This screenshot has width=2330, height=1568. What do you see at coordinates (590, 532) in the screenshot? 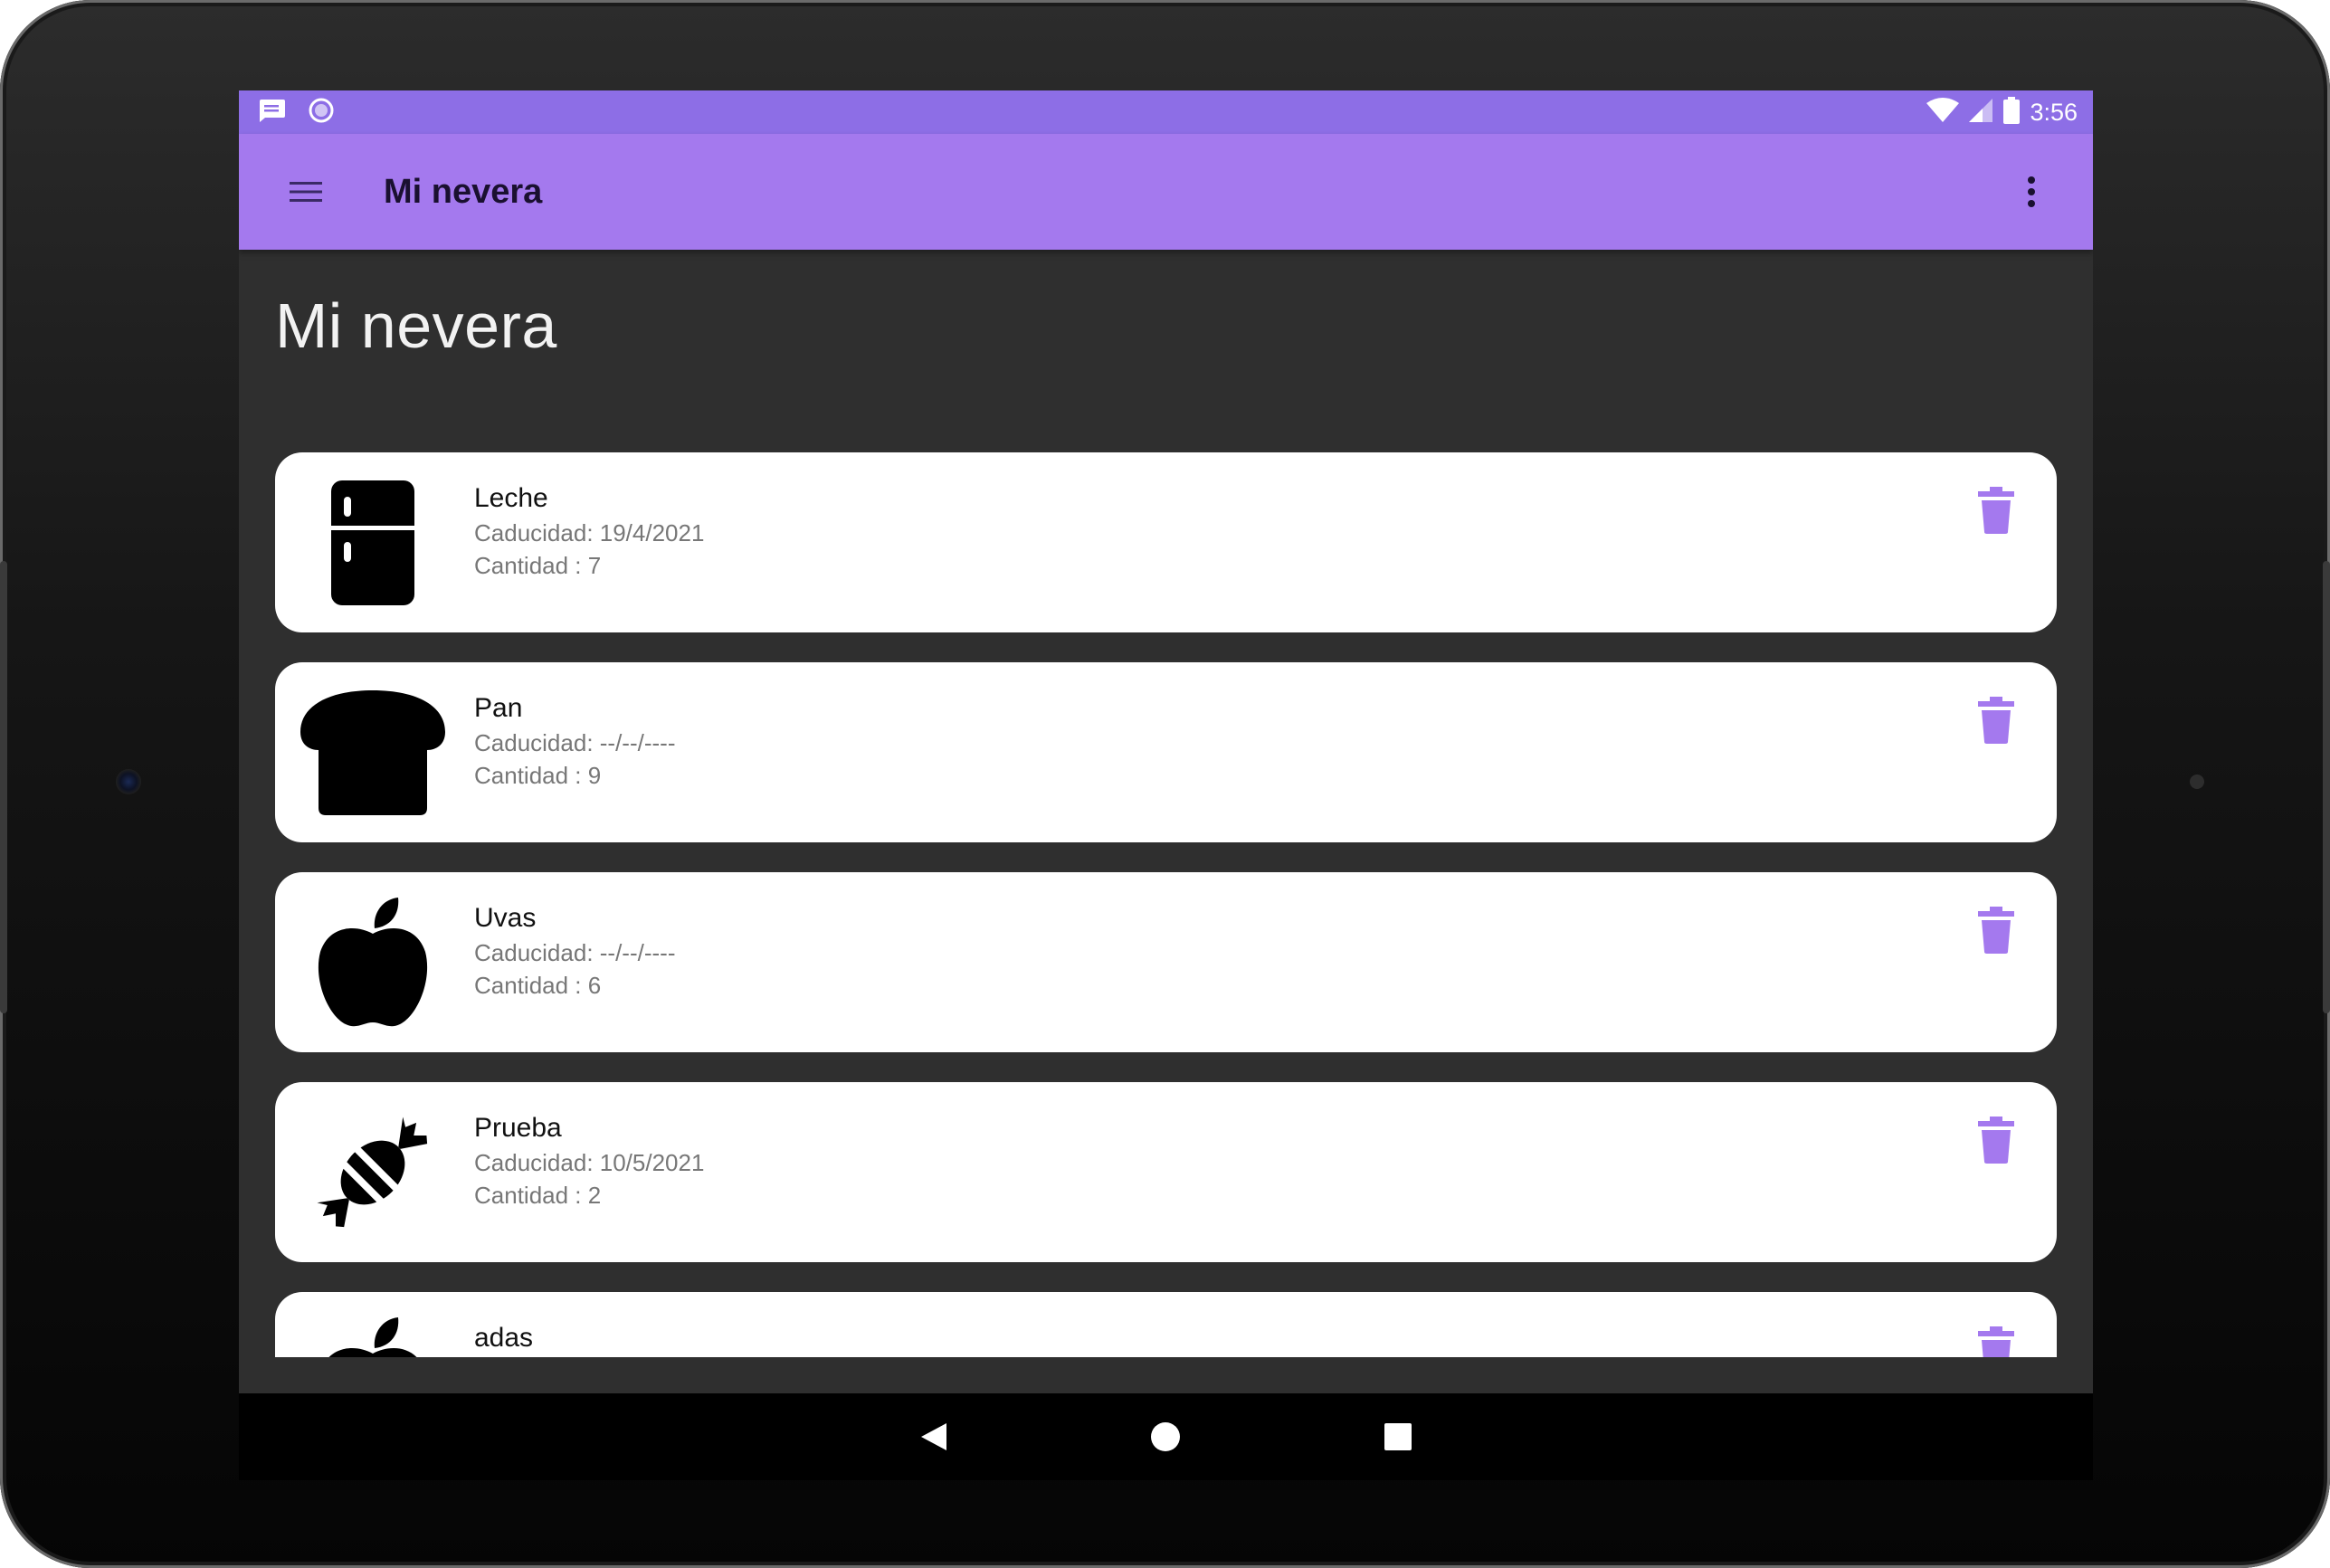
I see `item-expiry: Caducidad: 19/4/2021` at bounding box center [590, 532].